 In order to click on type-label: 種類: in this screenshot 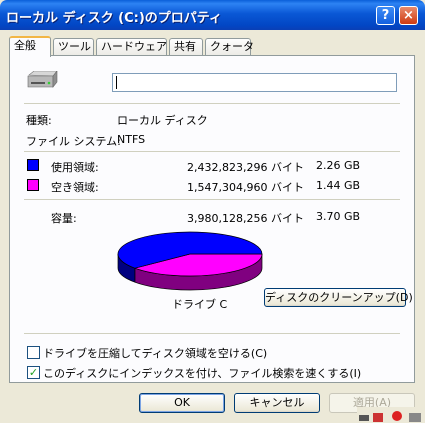, I will do `click(39, 120)`.